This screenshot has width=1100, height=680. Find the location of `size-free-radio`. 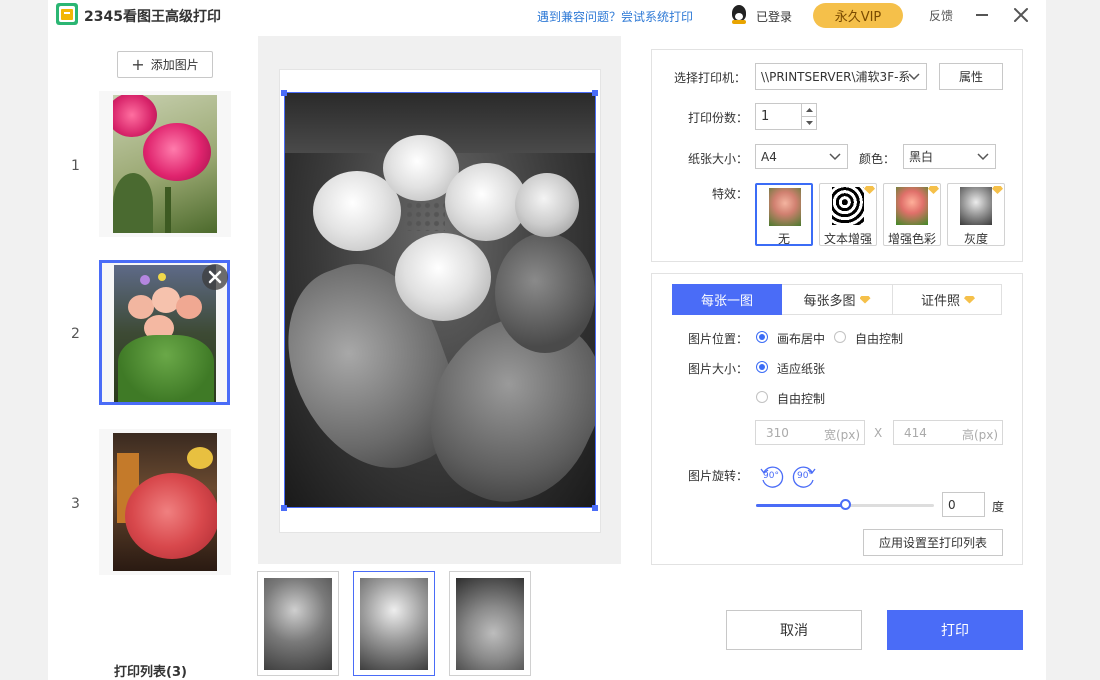

size-free-radio is located at coordinates (762, 397).